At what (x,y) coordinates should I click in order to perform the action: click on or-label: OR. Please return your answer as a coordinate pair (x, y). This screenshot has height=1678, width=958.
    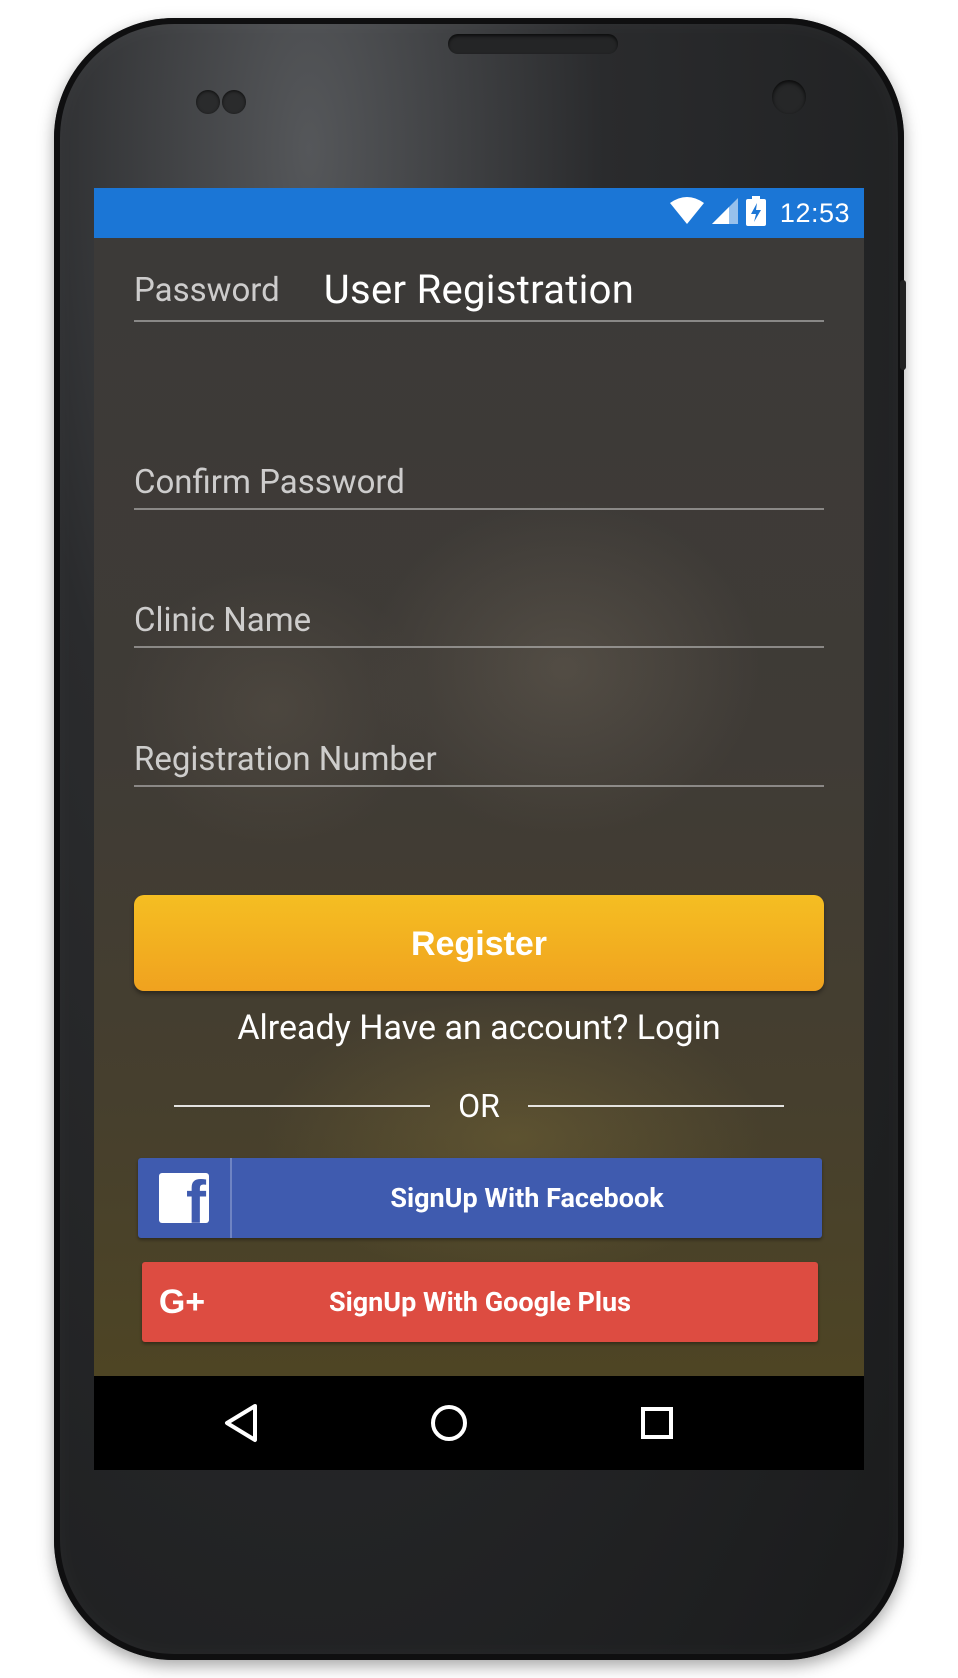
    Looking at the image, I should click on (479, 1106).